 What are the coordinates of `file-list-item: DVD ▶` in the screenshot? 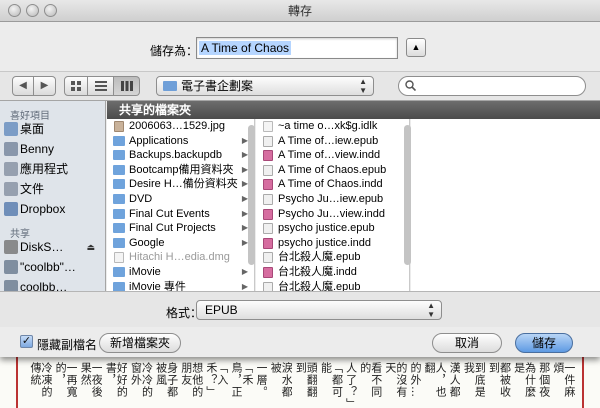 It's located at (180, 199).